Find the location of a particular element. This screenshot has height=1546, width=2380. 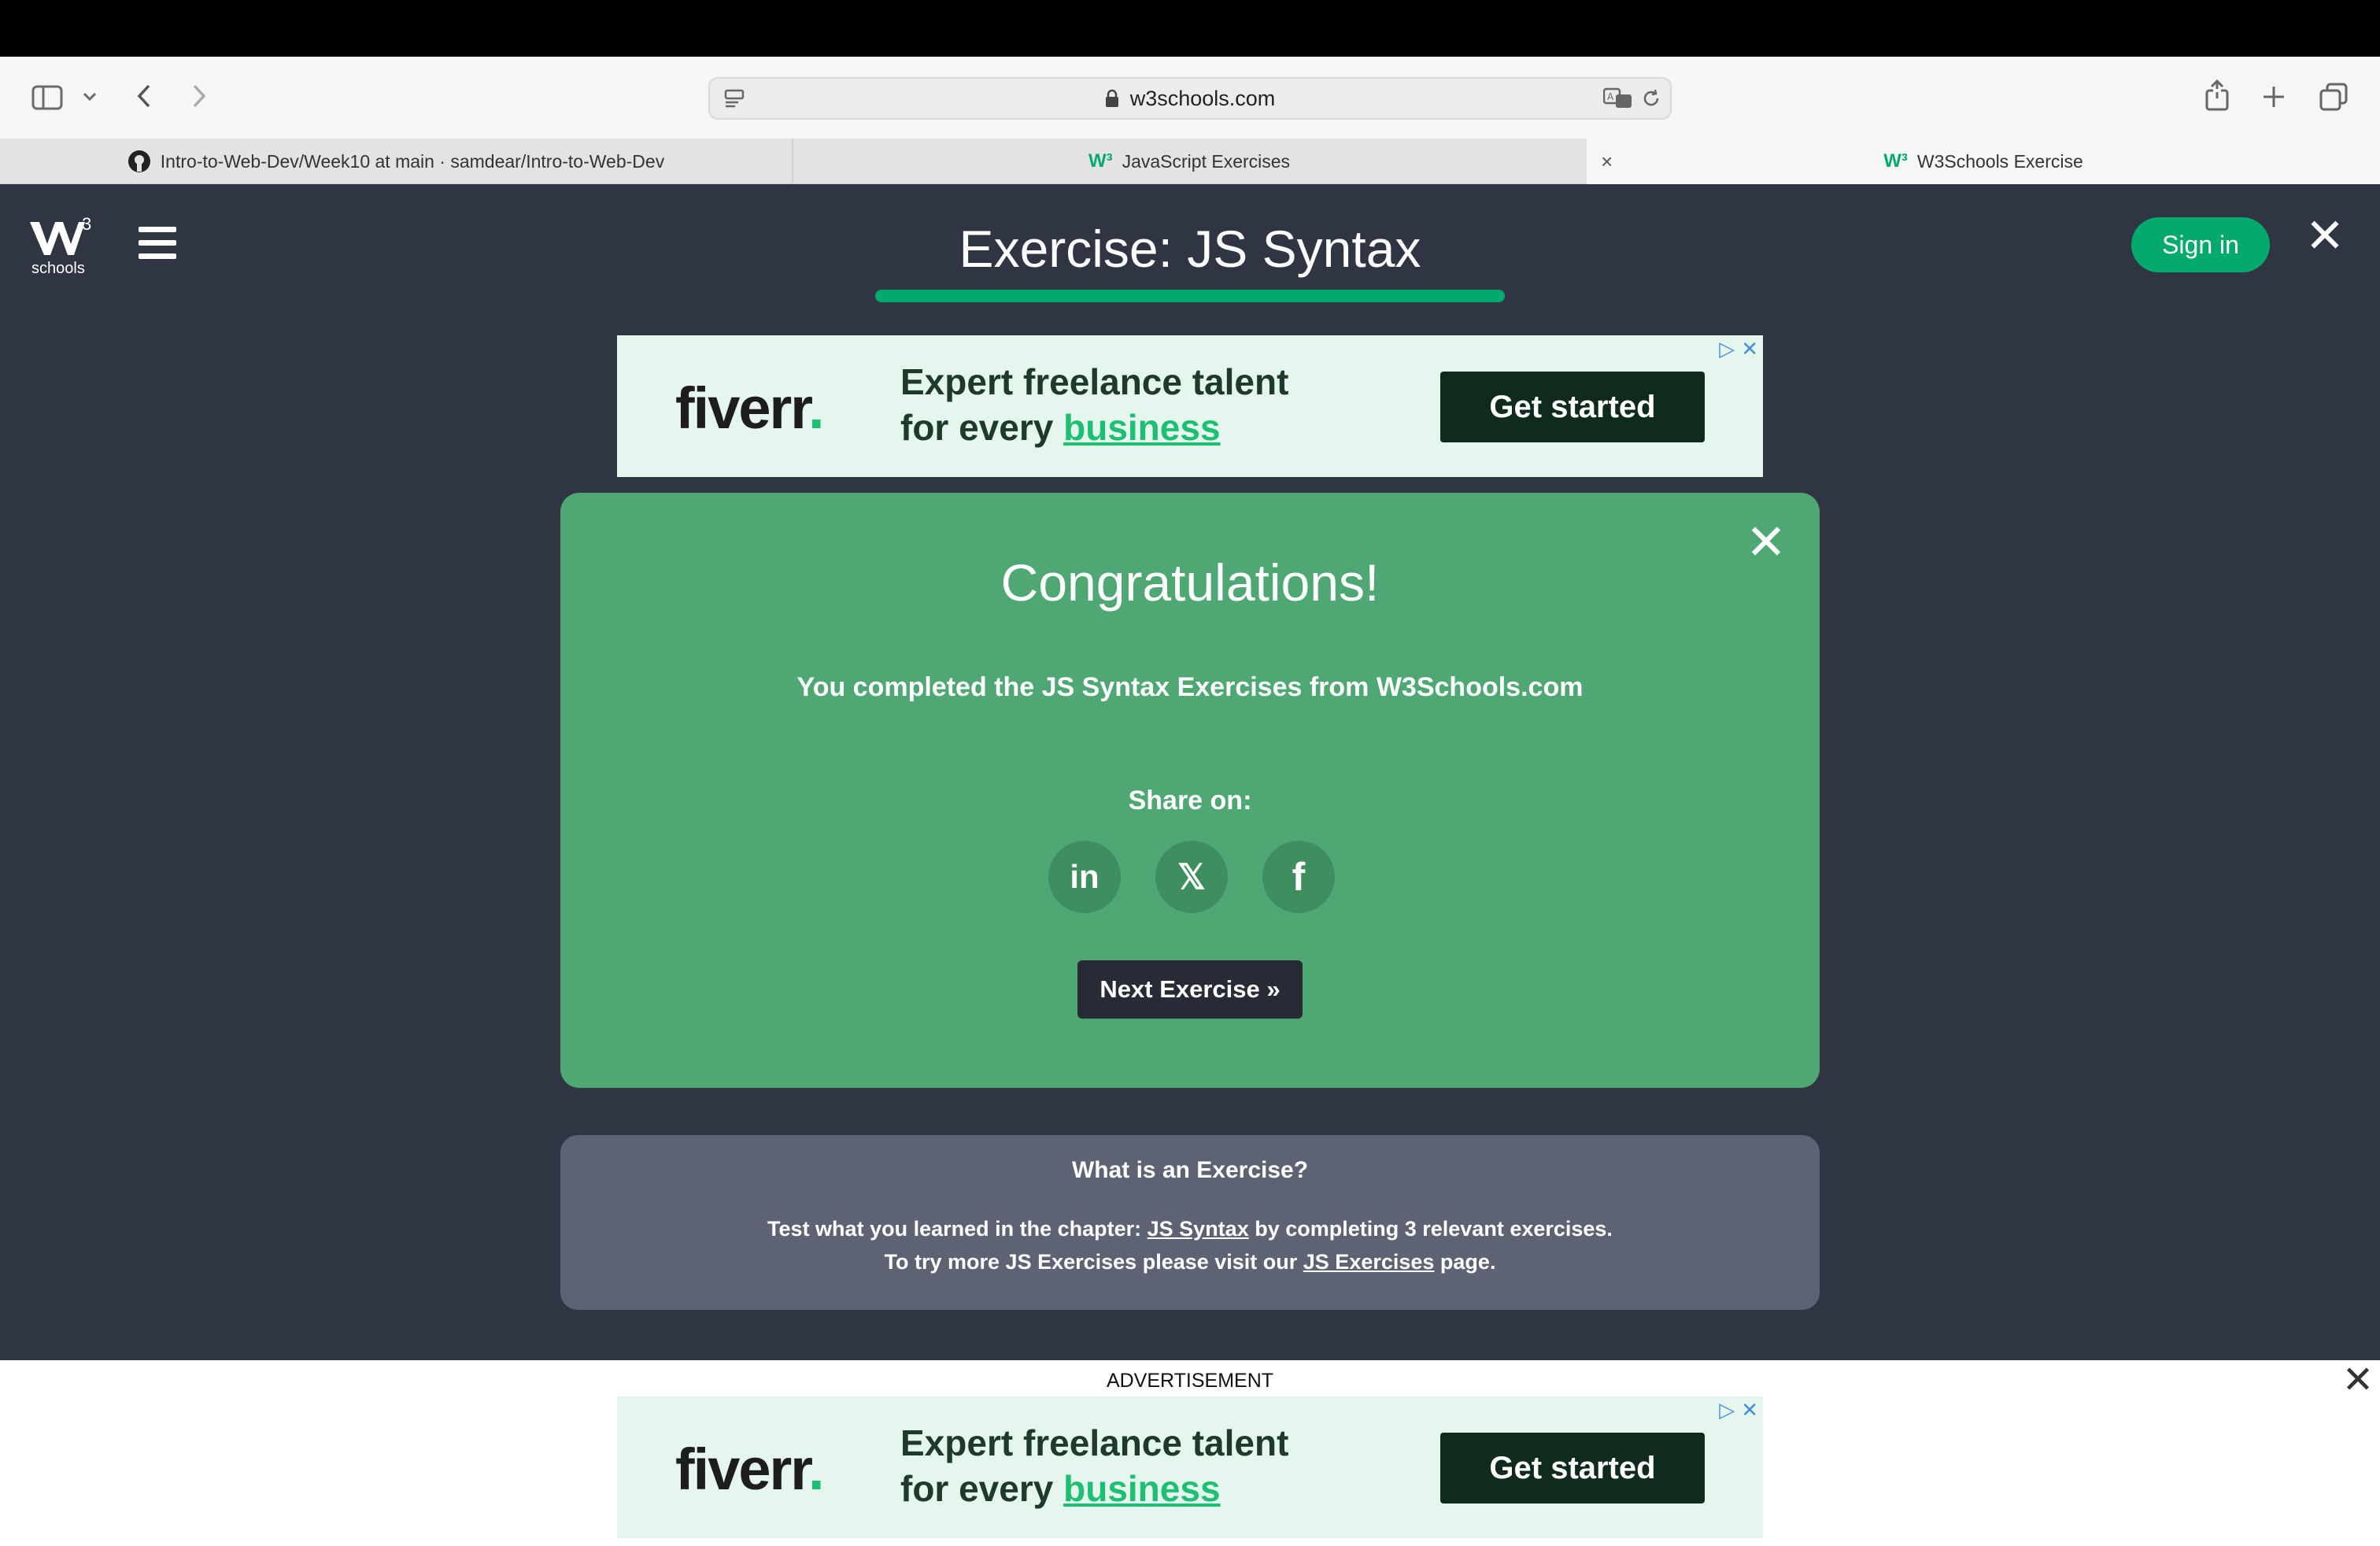

x-icon: 𝕏 is located at coordinates (1191, 877).